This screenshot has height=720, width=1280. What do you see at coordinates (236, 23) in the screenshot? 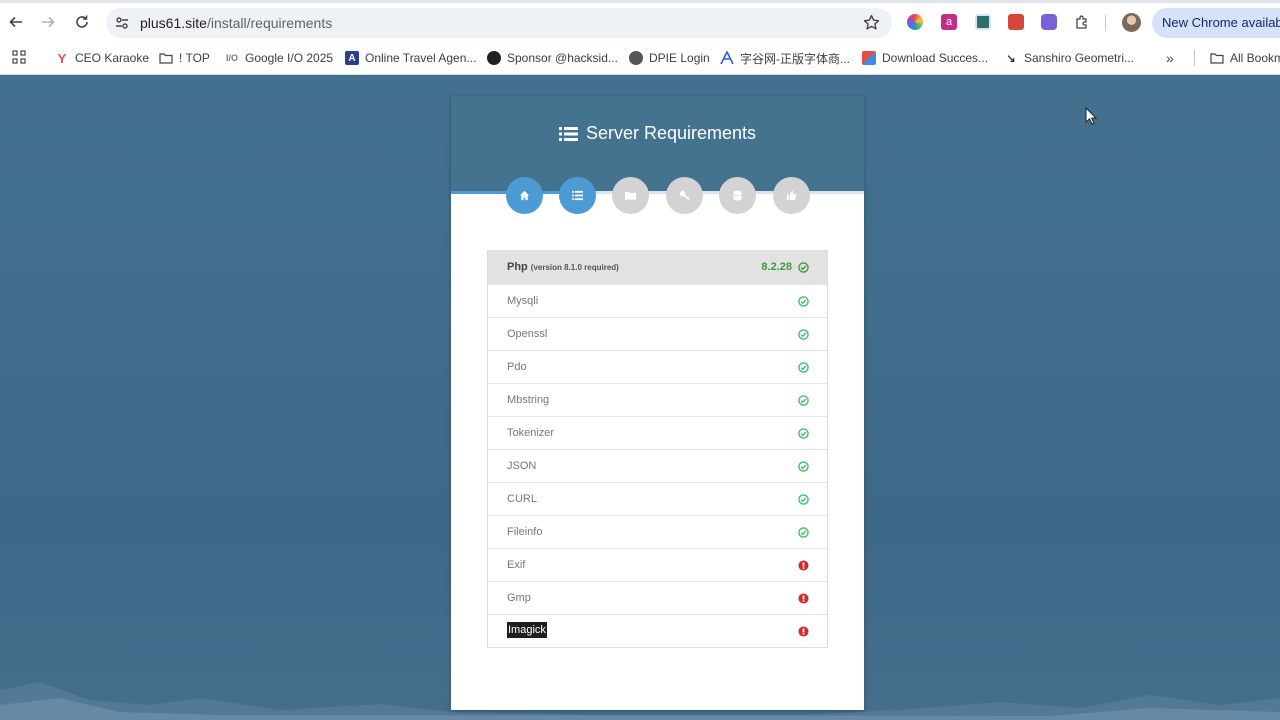
I see `address-url: plus61.site/install/requirements` at bounding box center [236, 23].